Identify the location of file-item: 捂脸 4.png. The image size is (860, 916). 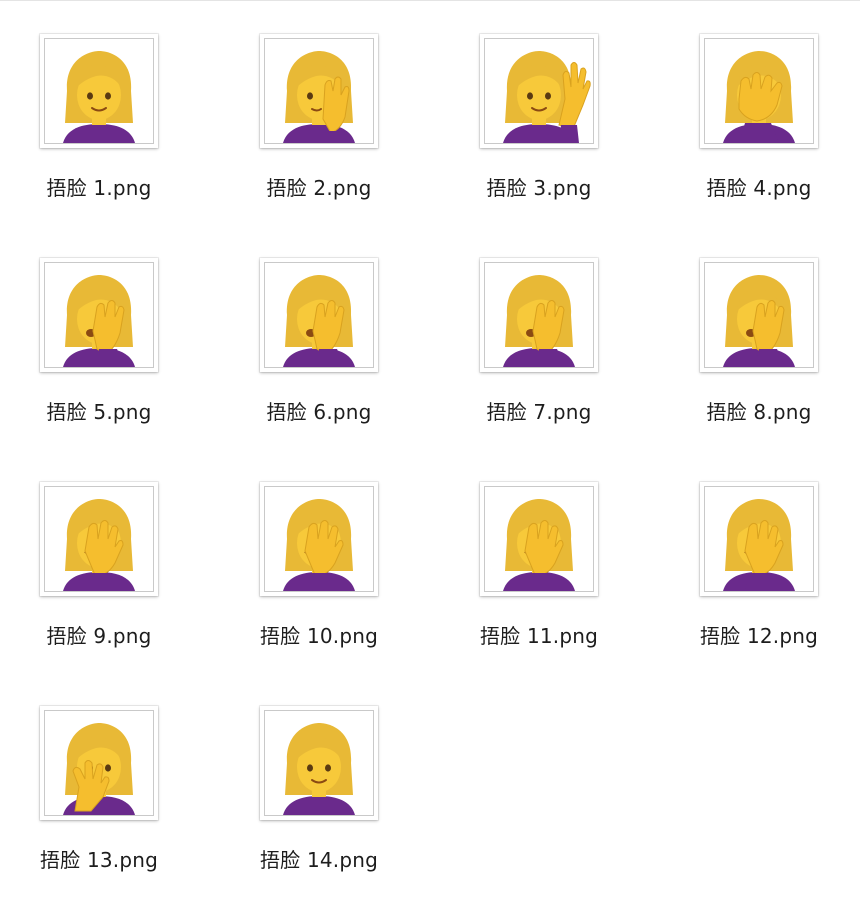
(760, 112).